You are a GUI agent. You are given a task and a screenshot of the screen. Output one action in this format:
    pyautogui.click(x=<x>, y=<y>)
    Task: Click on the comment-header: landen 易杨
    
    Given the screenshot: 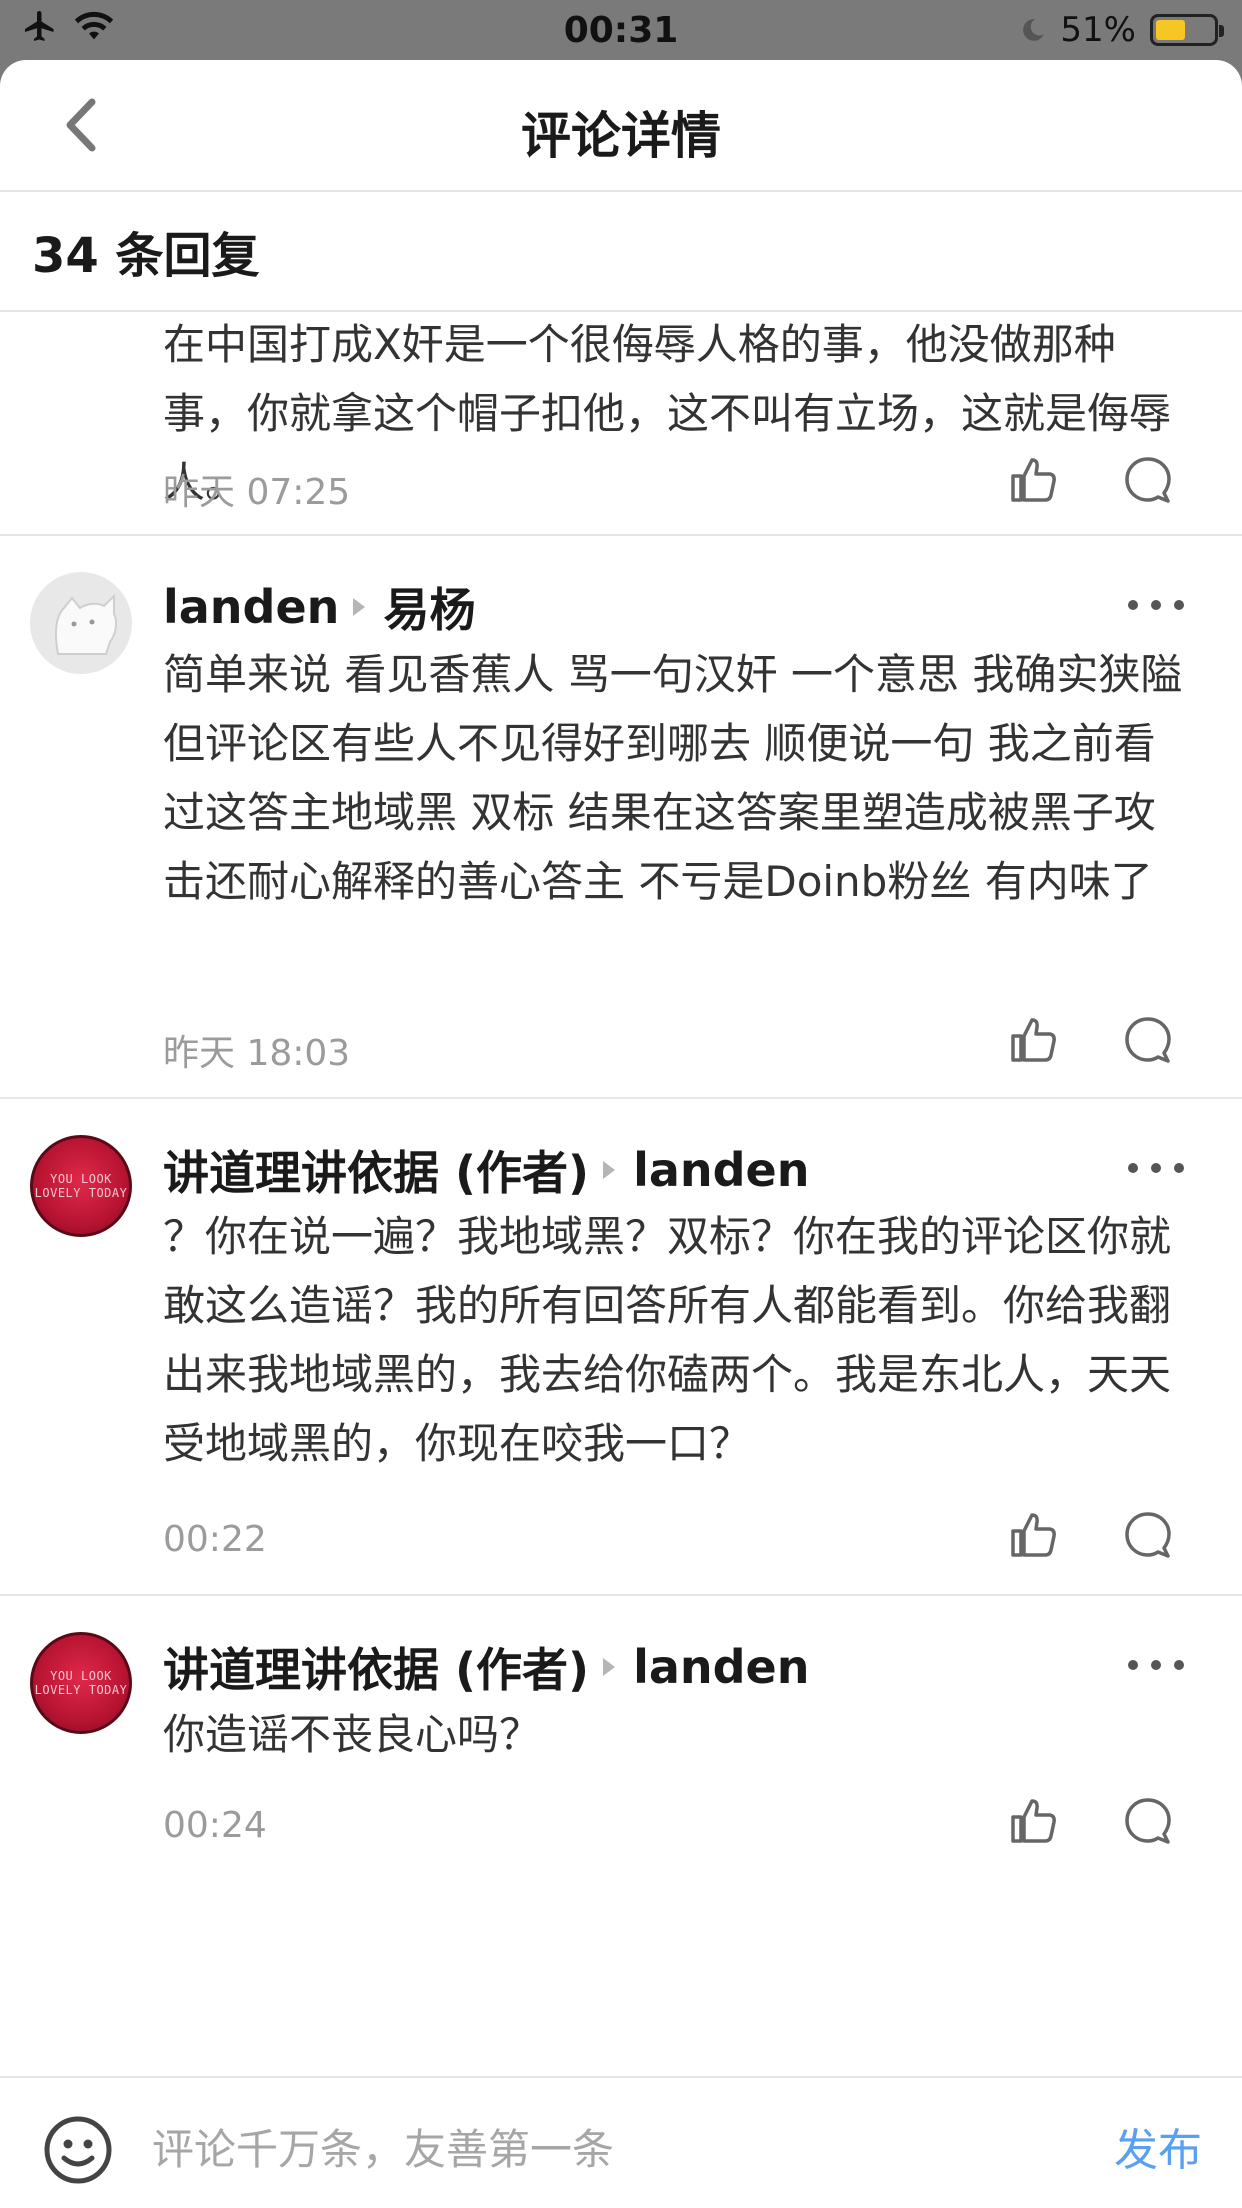 What is the action you would take?
    pyautogui.click(x=319, y=607)
    